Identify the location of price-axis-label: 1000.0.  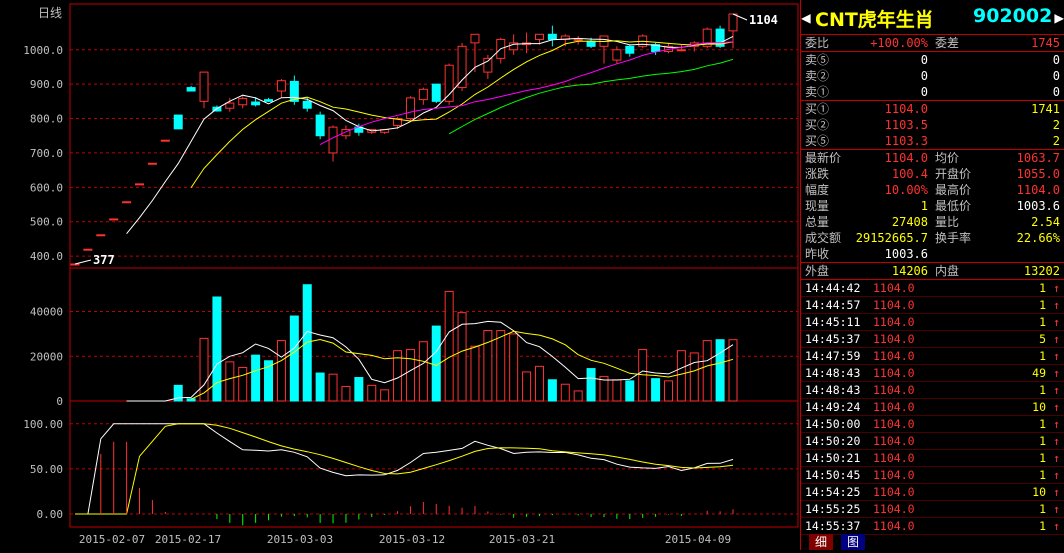
(43, 50).